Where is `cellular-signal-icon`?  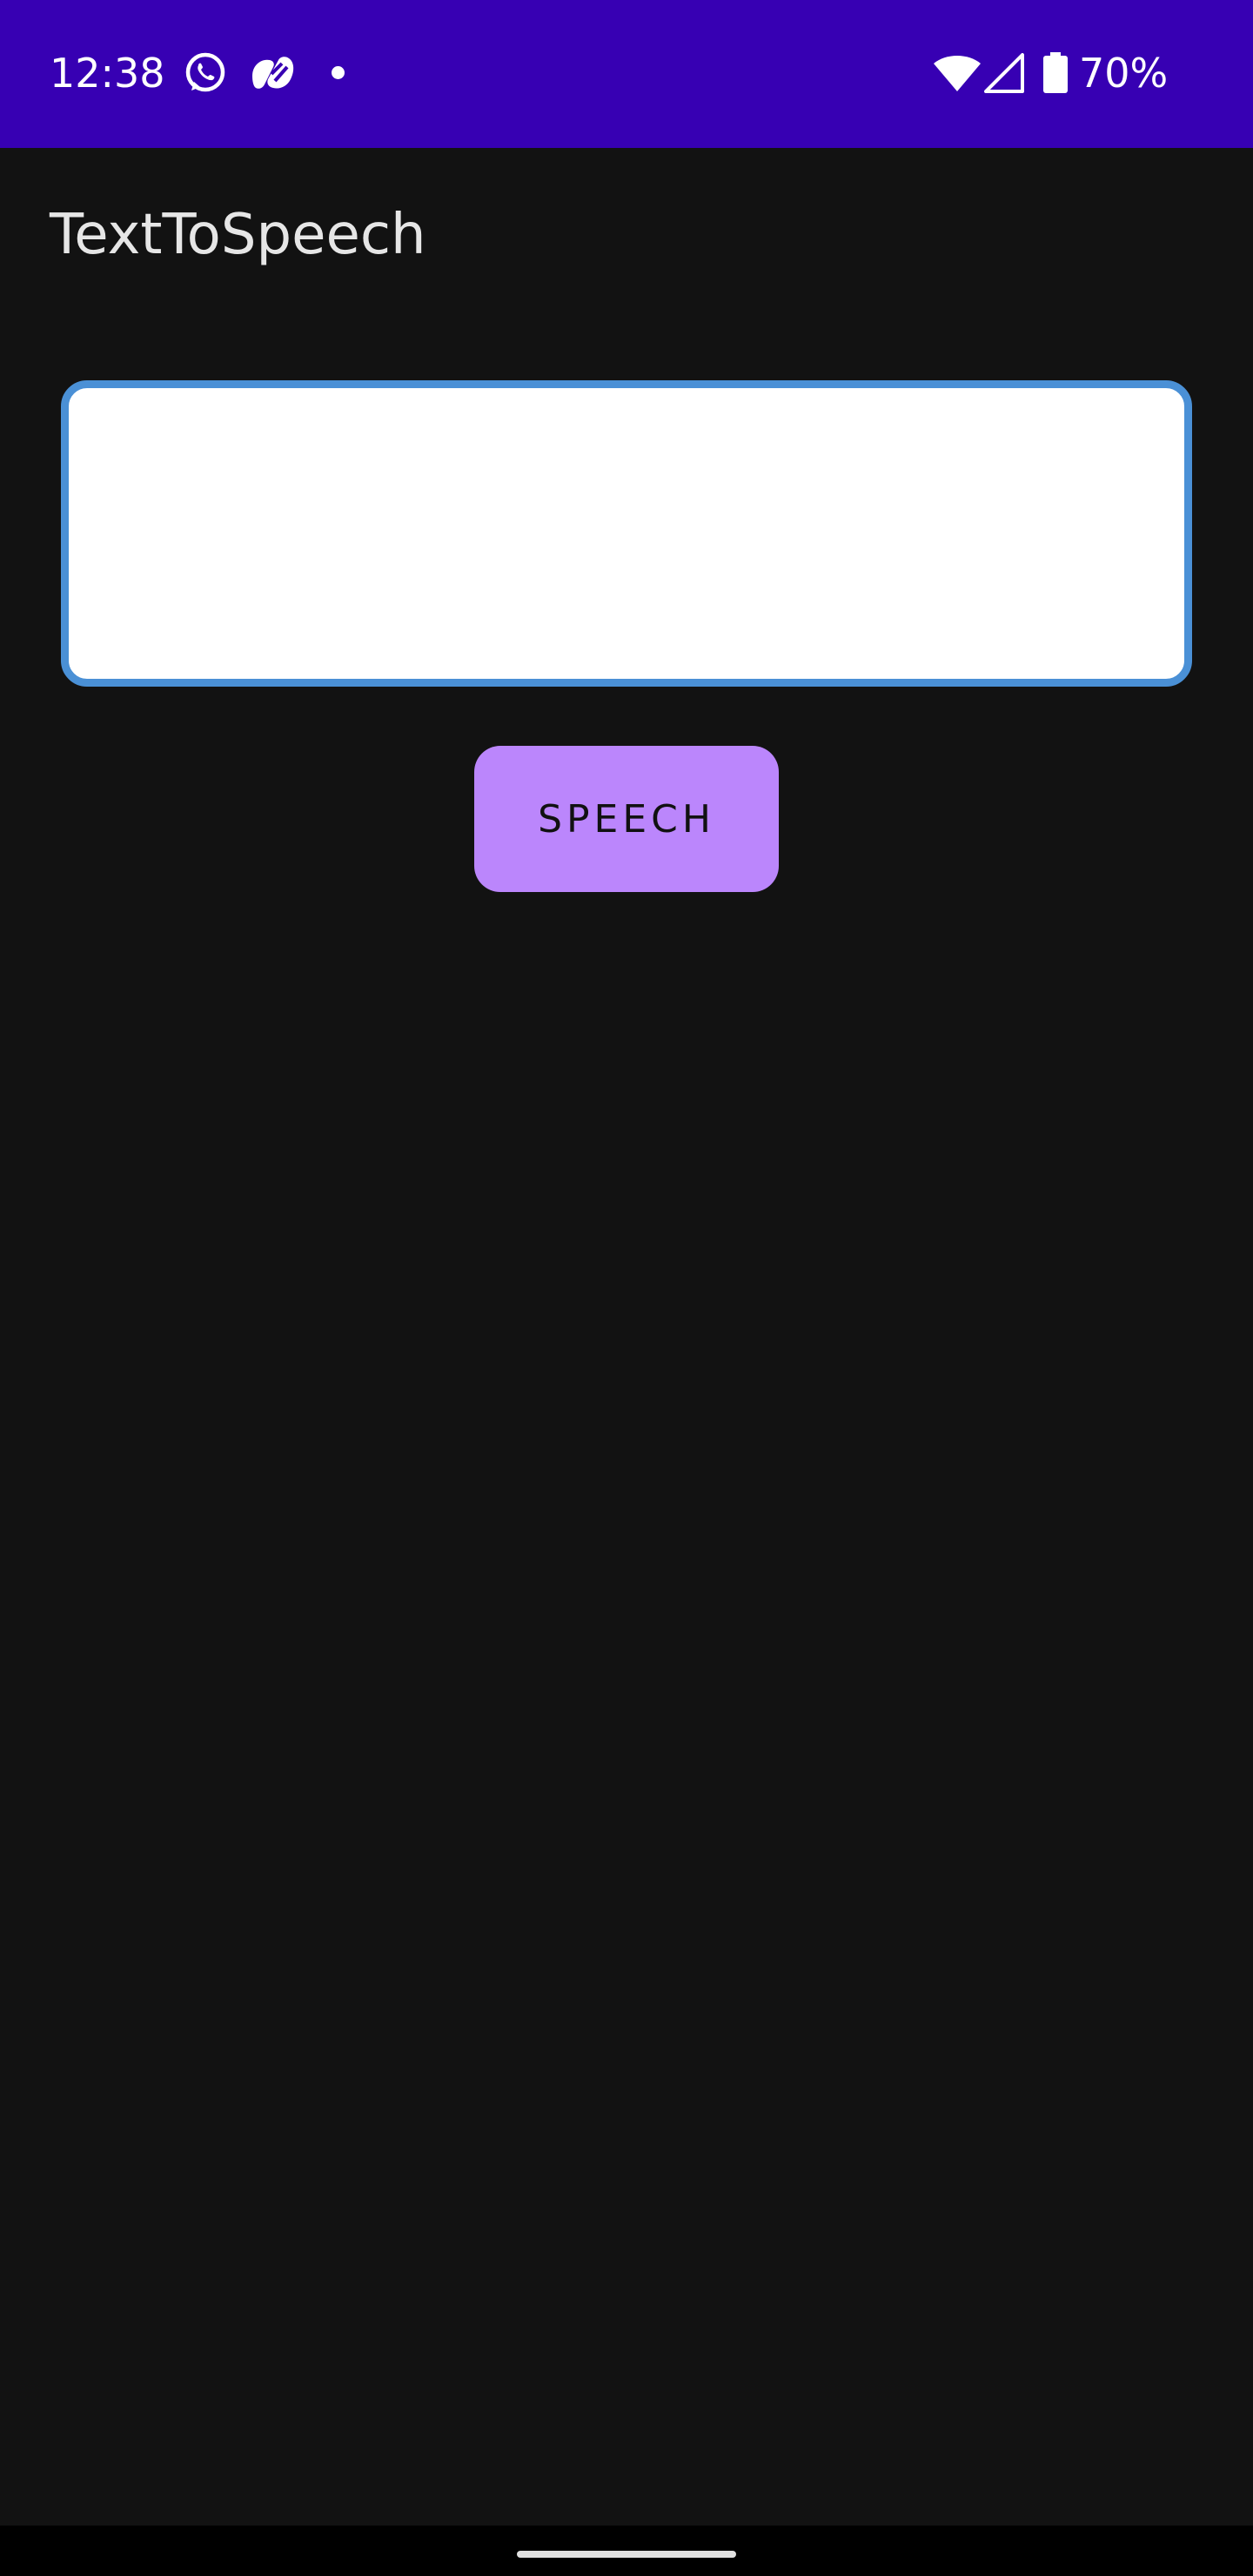
cellular-signal-icon is located at coordinates (1004, 73).